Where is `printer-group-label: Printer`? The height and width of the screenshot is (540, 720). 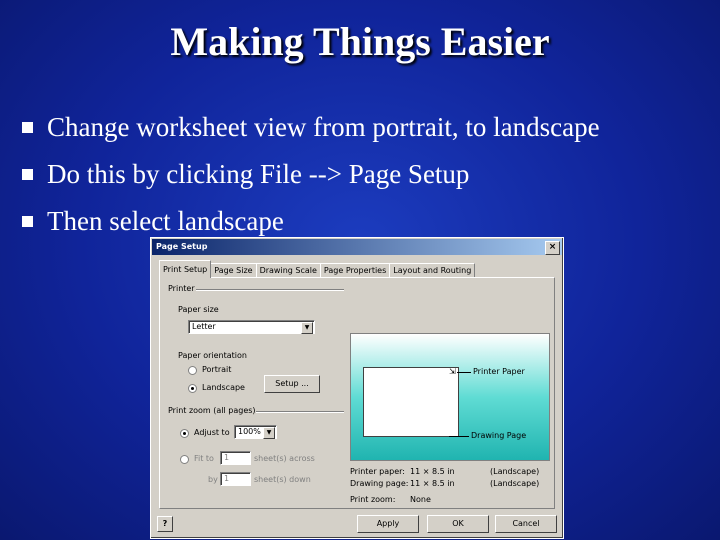
printer-group-label: Printer is located at coordinates (181, 288).